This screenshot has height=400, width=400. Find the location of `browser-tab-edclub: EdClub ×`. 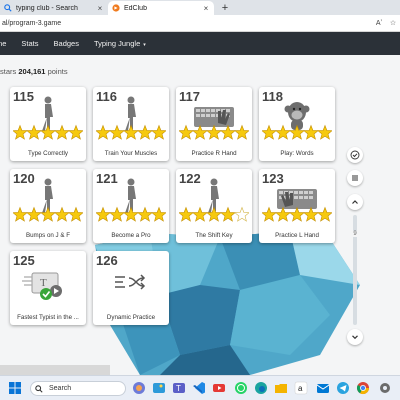

browser-tab-edclub: EdClub × is located at coordinates (161, 8).